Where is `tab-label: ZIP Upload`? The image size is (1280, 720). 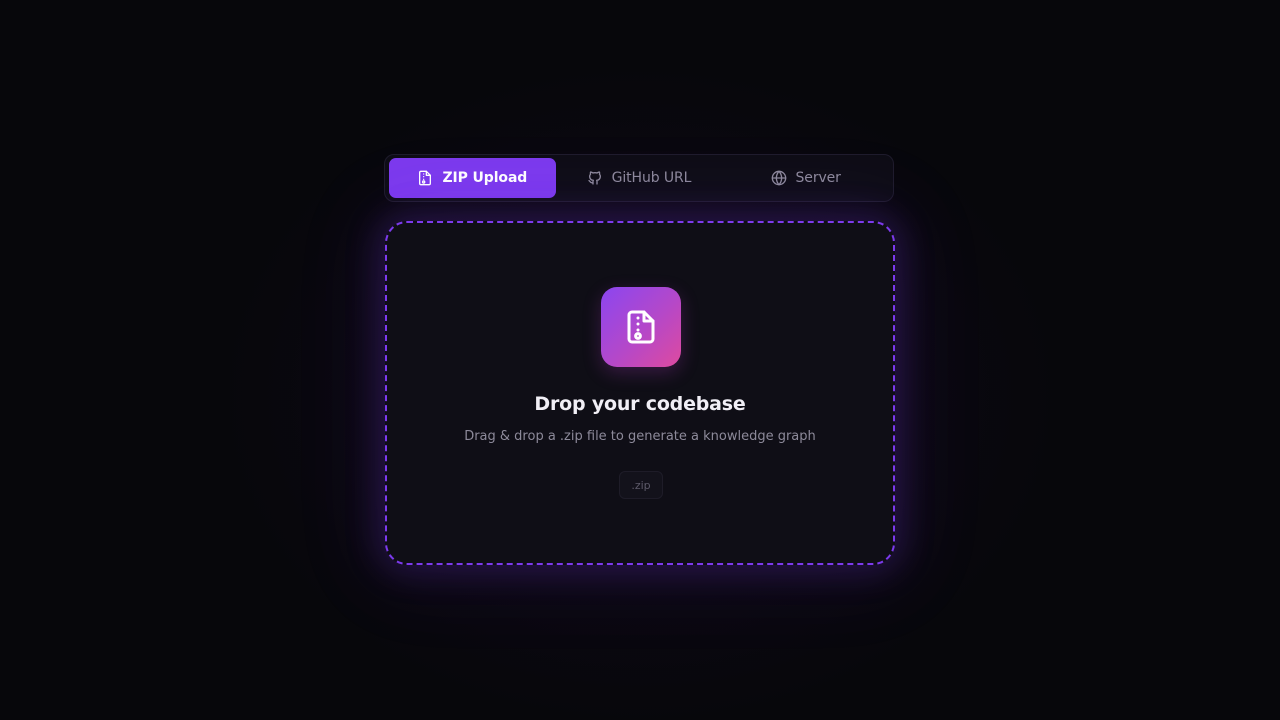
tab-label: ZIP Upload is located at coordinates (485, 178).